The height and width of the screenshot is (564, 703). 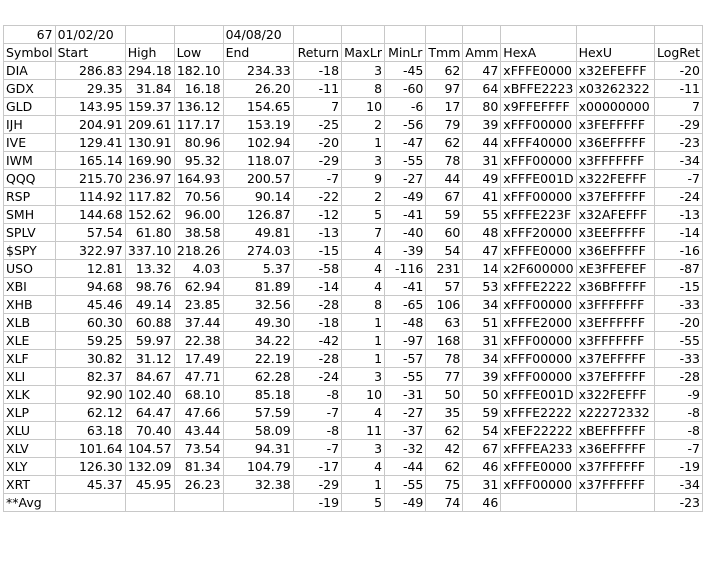 I want to click on table-cell: 47.66, so click(x=198, y=412).